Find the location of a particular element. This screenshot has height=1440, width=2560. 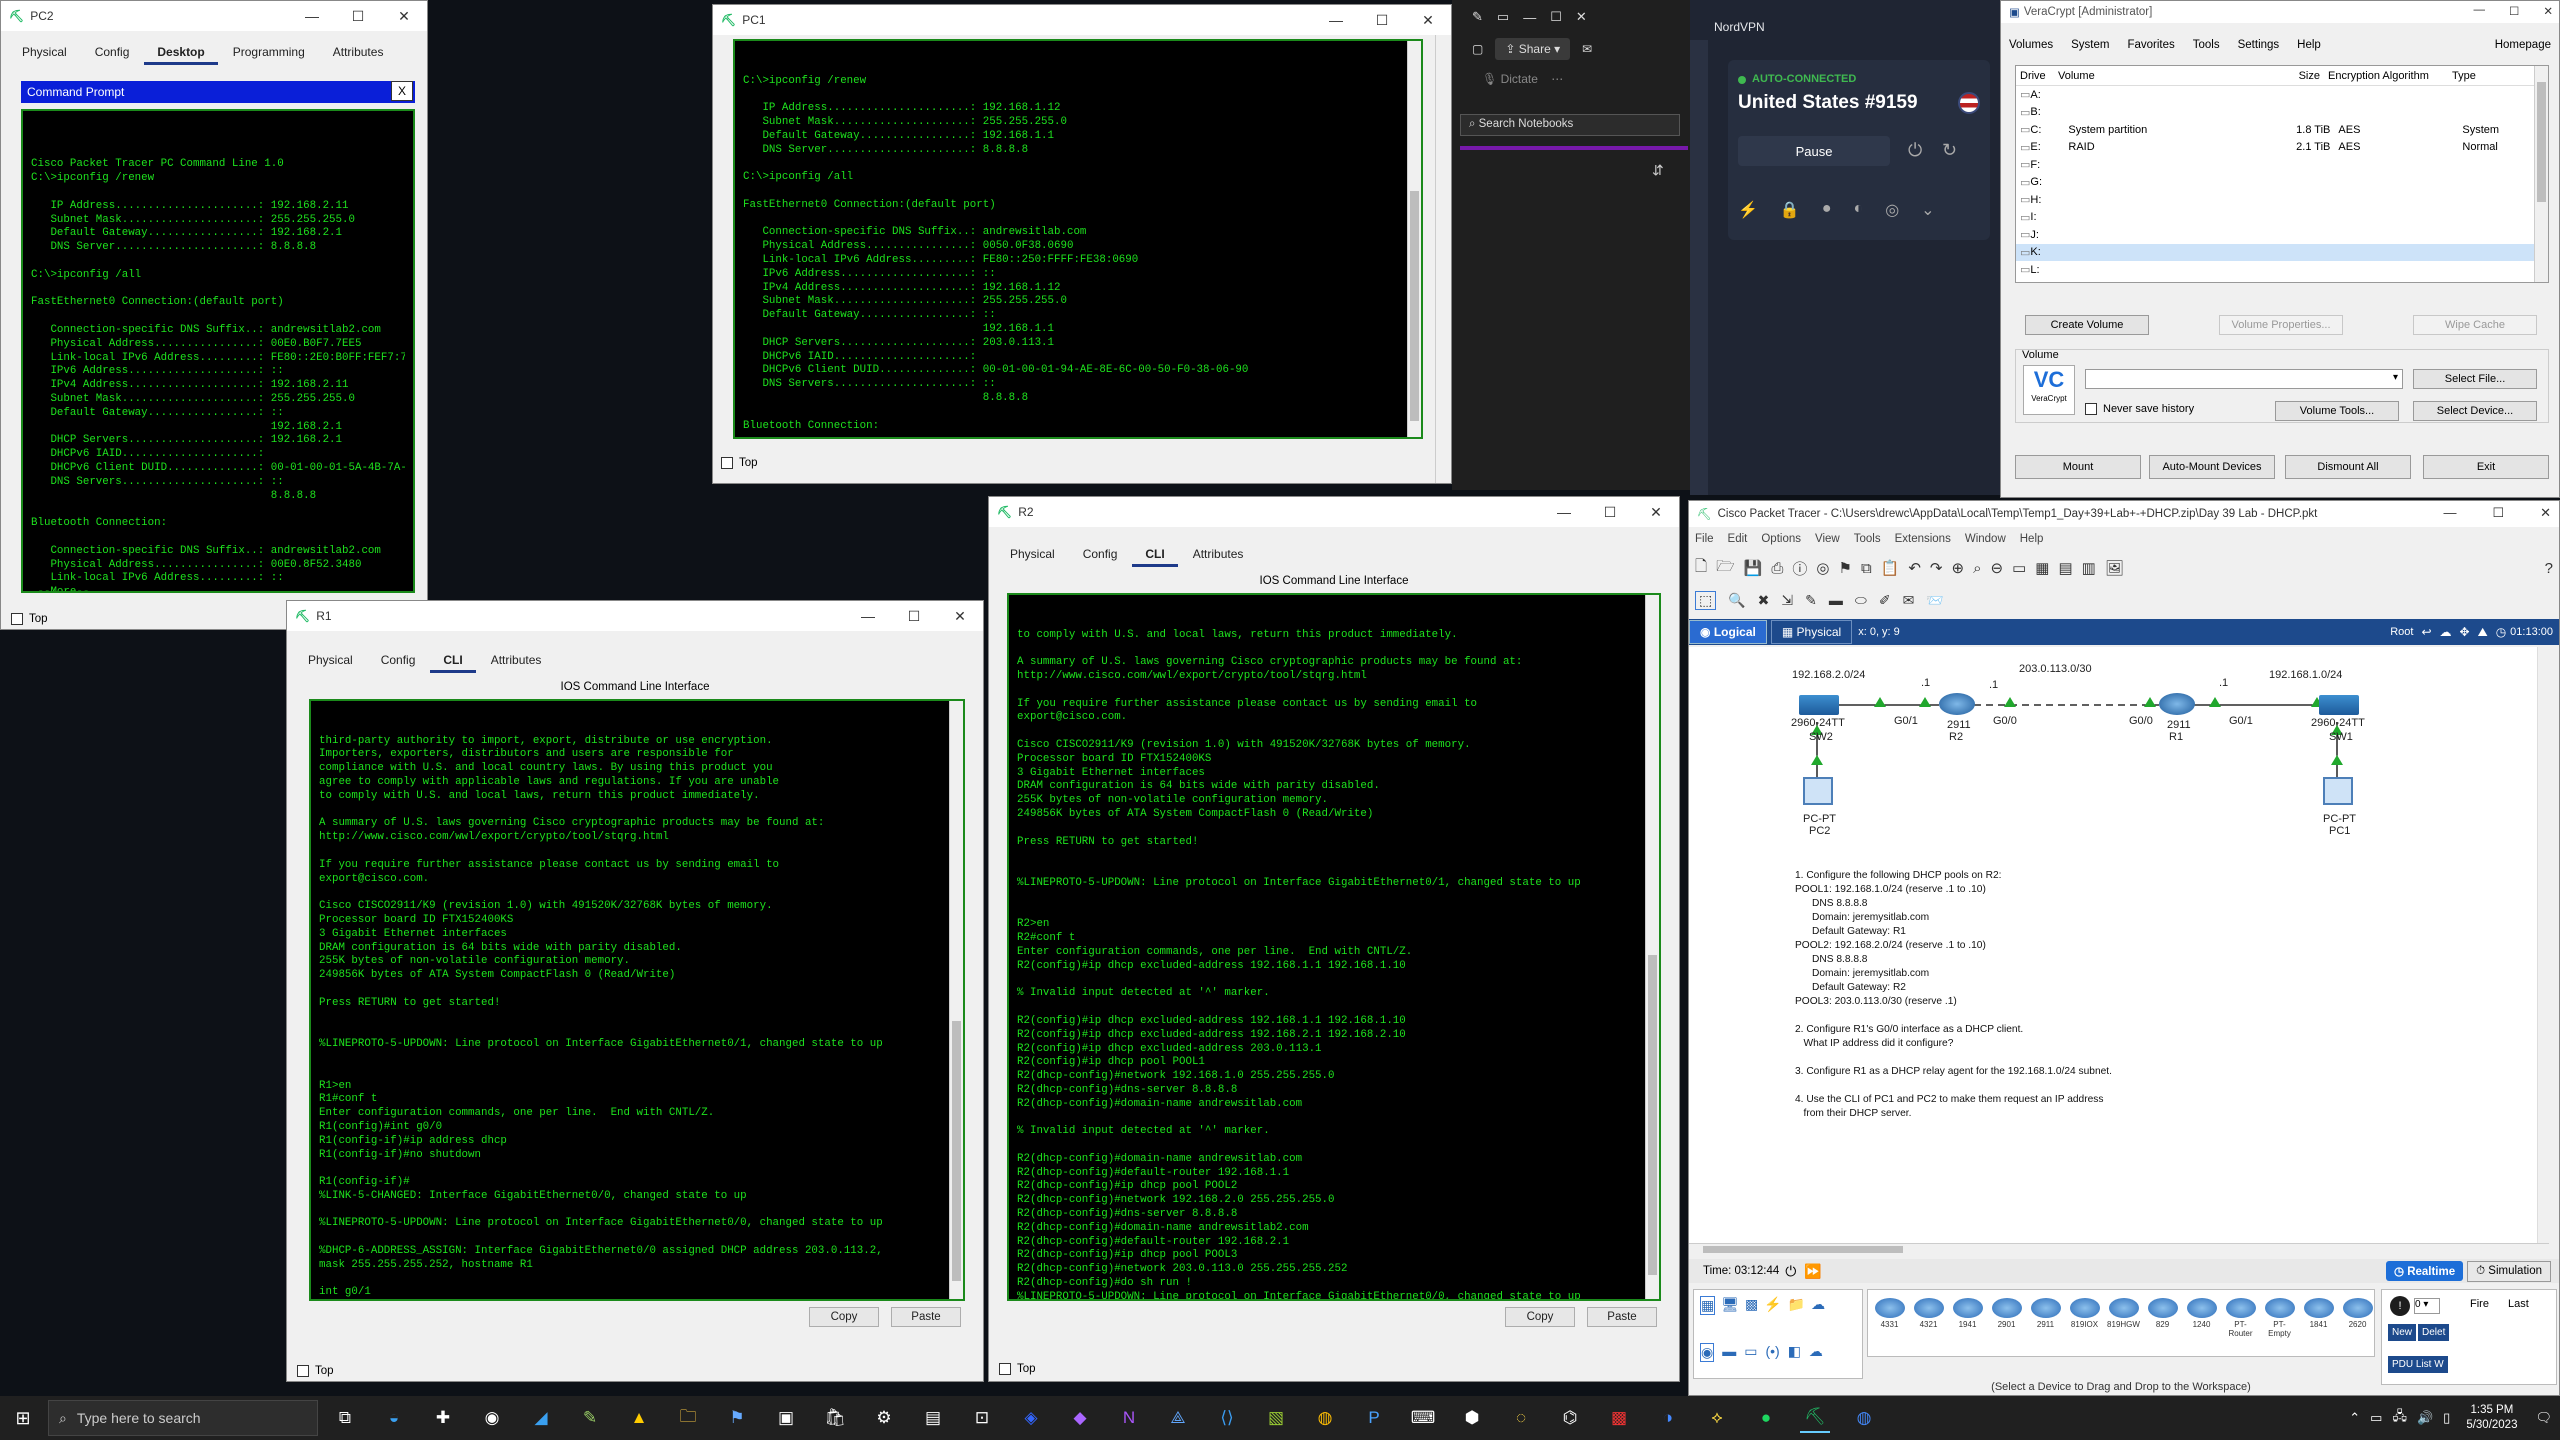

share-button: ⇪ Share ▾ is located at coordinates (1533, 49).